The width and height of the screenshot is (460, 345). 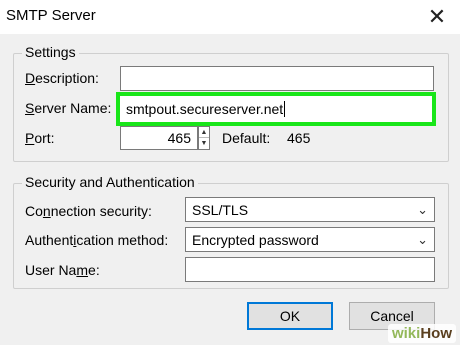 I want to click on security-legend: Security and Authentication, so click(x=110, y=182).